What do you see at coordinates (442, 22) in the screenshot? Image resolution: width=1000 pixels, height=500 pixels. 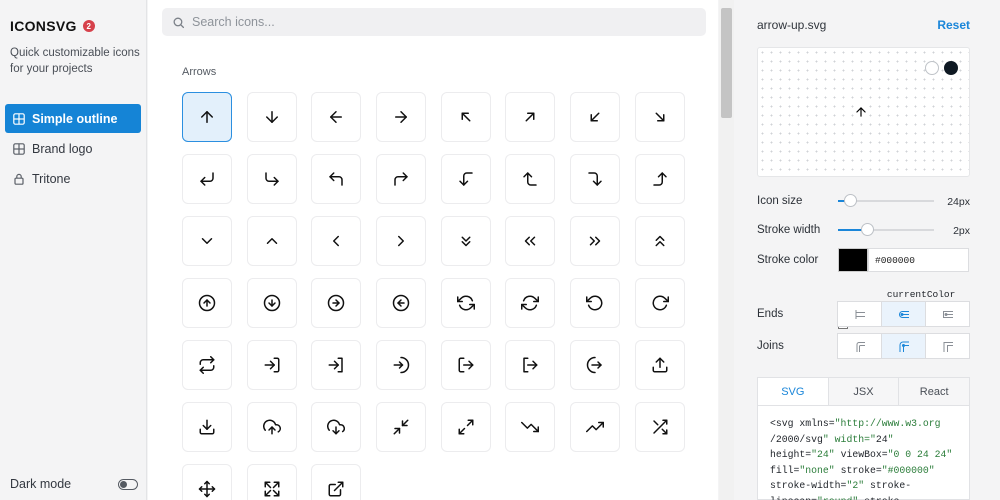 I see `search-input` at bounding box center [442, 22].